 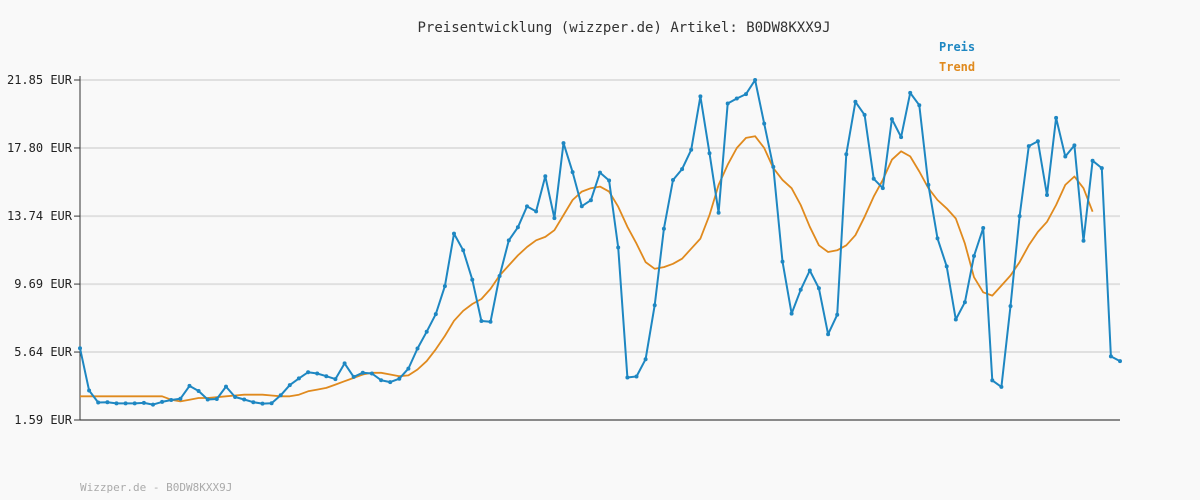 What do you see at coordinates (43, 420) in the screenshot?
I see `y-tick-label: 1.59 EUR` at bounding box center [43, 420].